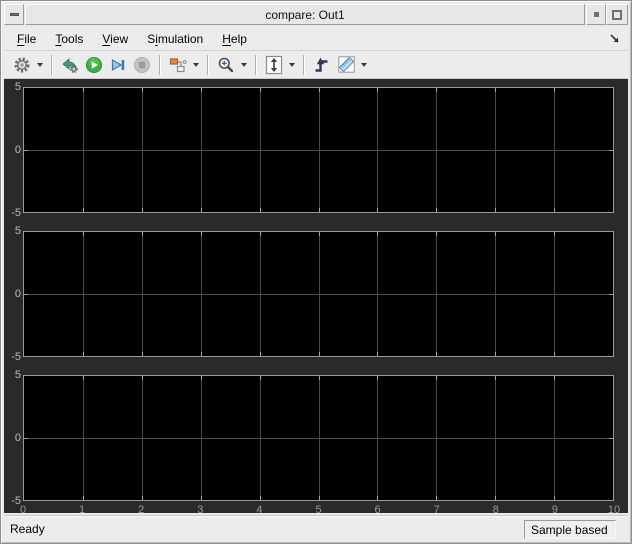  Describe the element at coordinates (316, 14) in the screenshot. I see `titlebar: compare: Out1` at that location.